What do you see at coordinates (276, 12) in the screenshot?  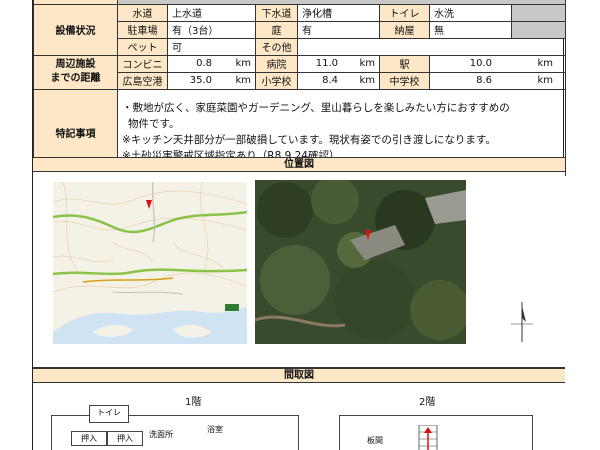 I see `label-sewer: 下水道` at bounding box center [276, 12].